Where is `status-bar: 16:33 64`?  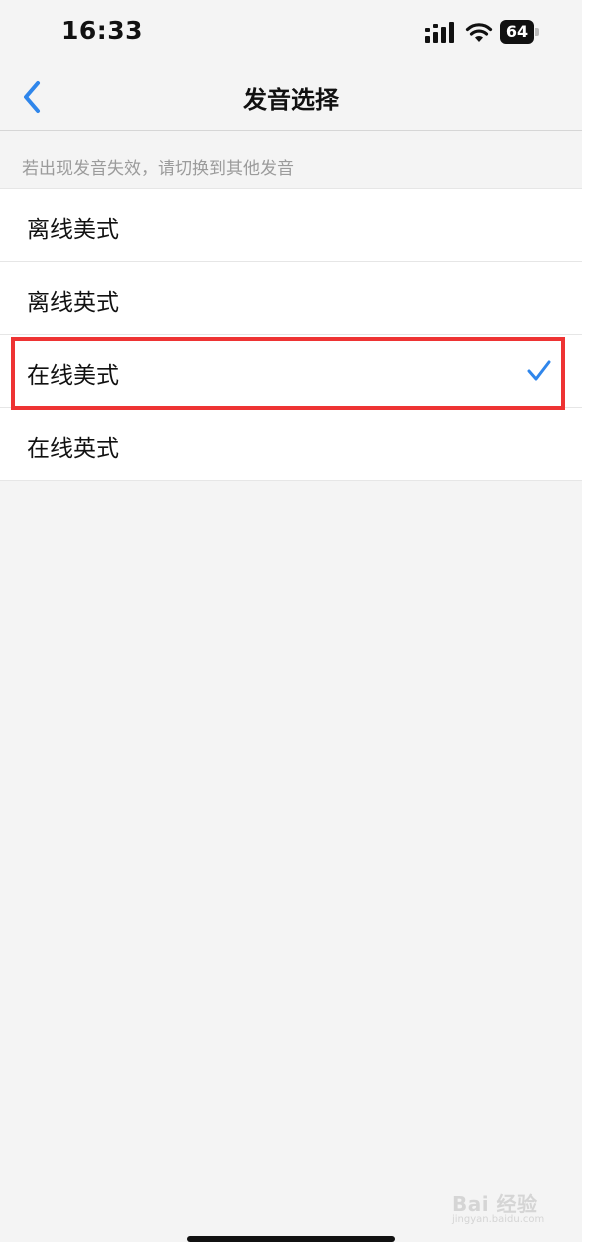
status-bar: 16:33 64 is located at coordinates (291, 32).